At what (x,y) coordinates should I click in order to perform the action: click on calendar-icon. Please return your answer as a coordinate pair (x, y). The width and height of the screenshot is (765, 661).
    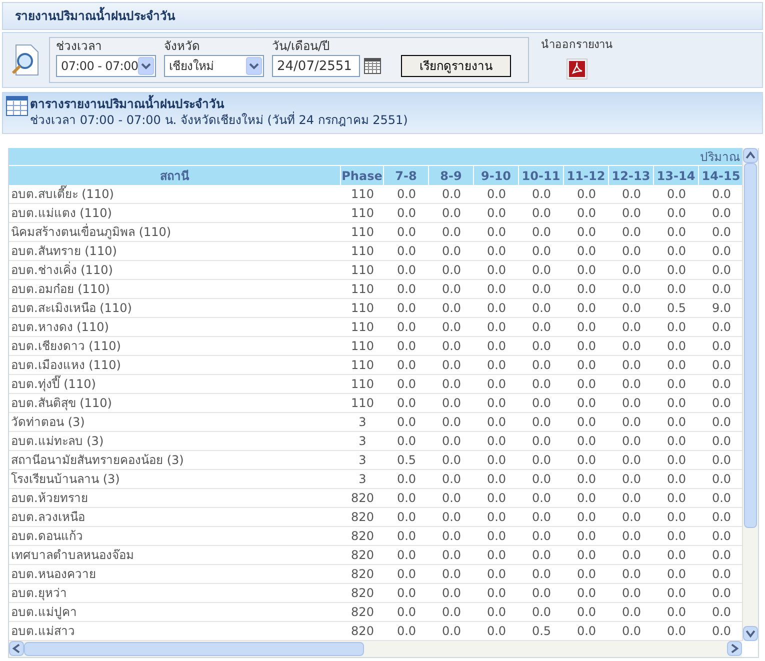
    Looking at the image, I should click on (372, 66).